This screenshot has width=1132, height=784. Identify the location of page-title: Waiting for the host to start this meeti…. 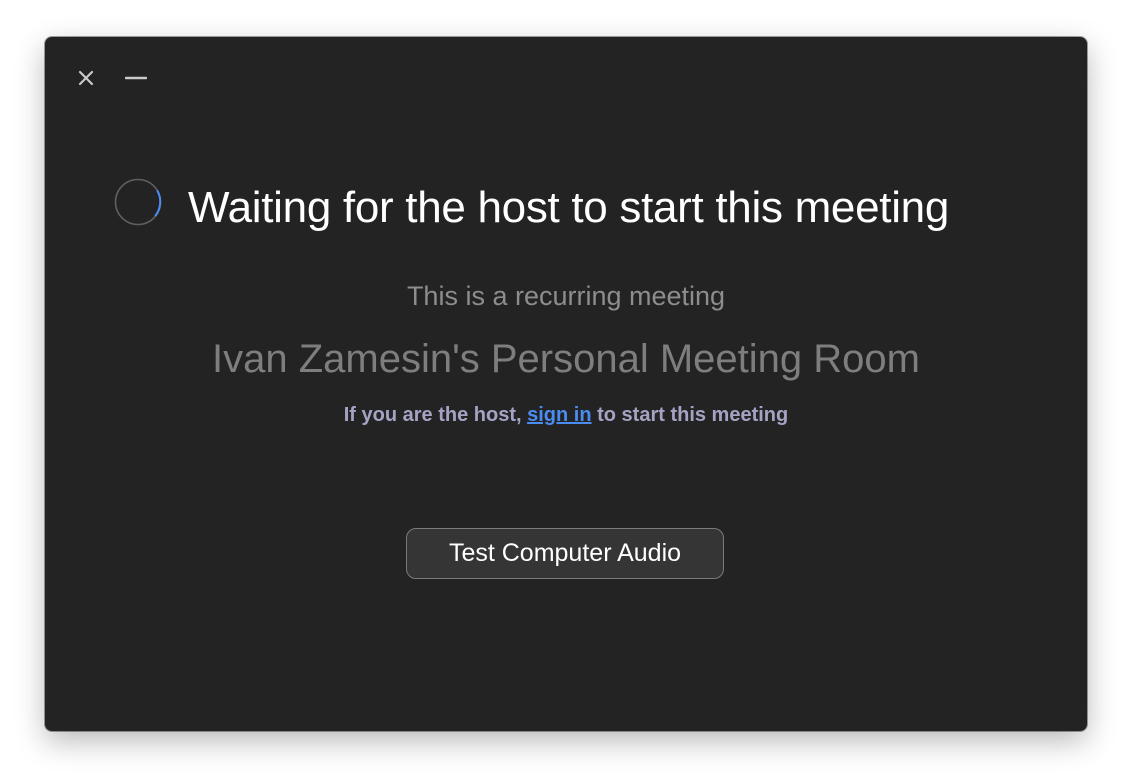
(569, 207).